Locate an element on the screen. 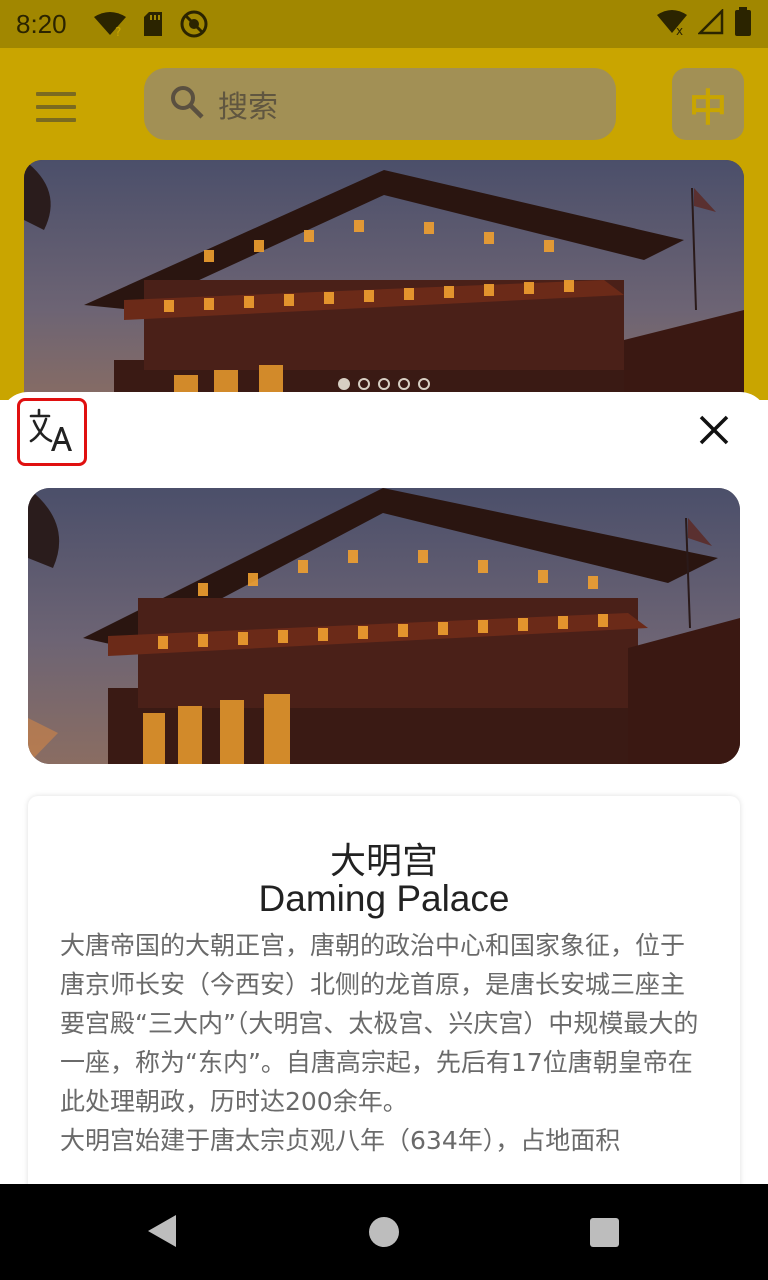 Image resolution: width=768 pixels, height=1280 pixels. title-english: Daming Palace is located at coordinates (384, 898).